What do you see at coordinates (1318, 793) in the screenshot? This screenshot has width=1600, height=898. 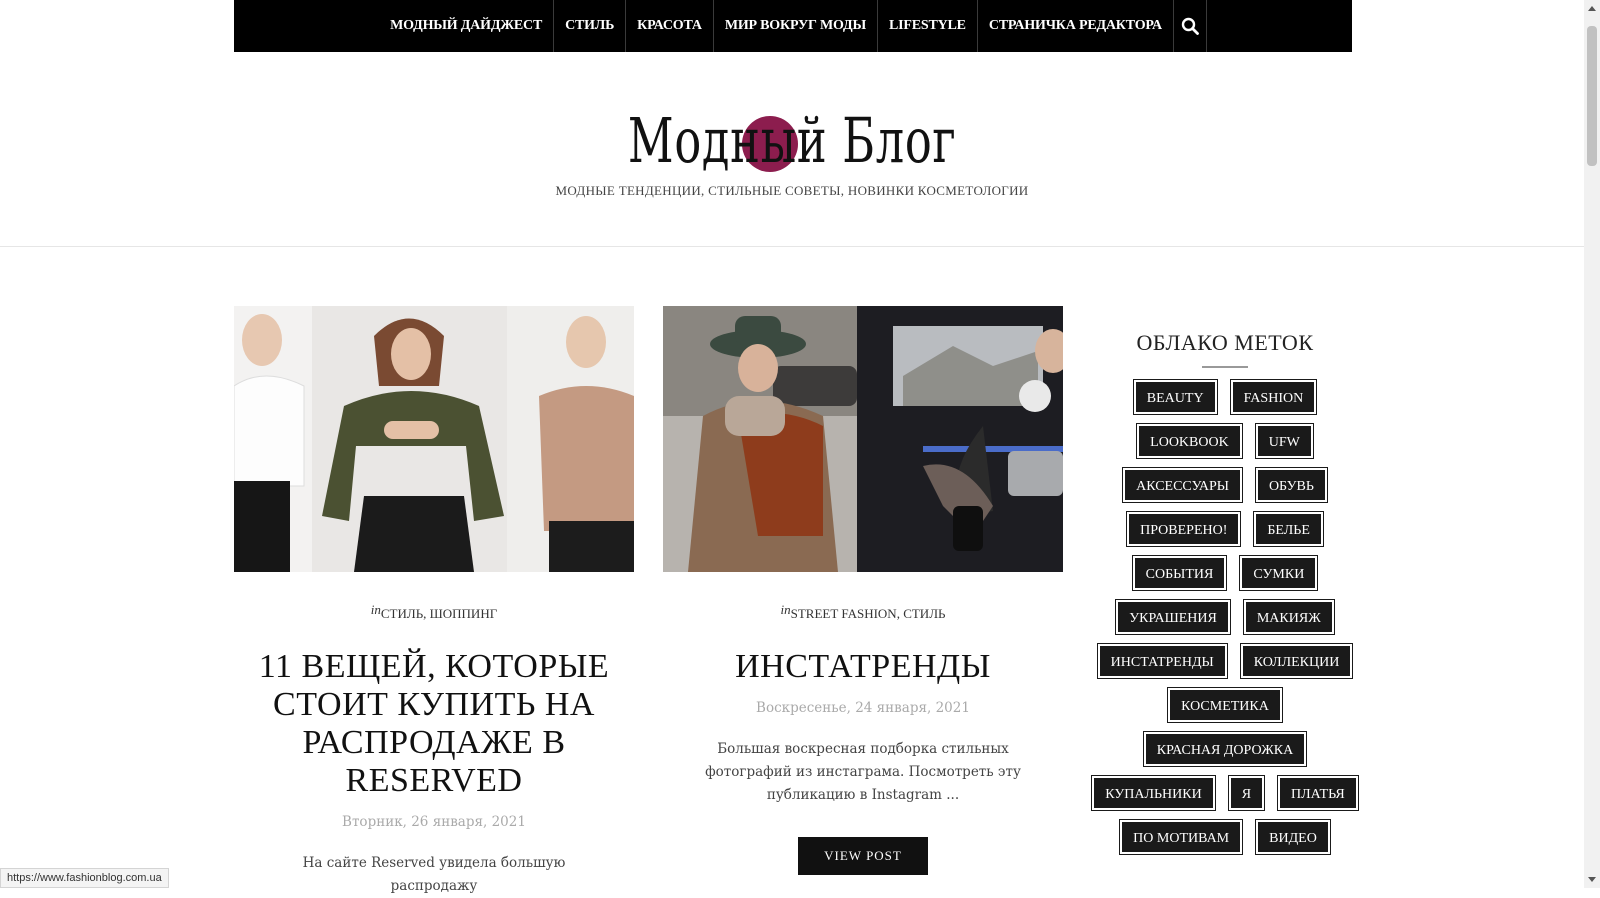 I see `tag-link: ПЛАТЬЯ` at bounding box center [1318, 793].